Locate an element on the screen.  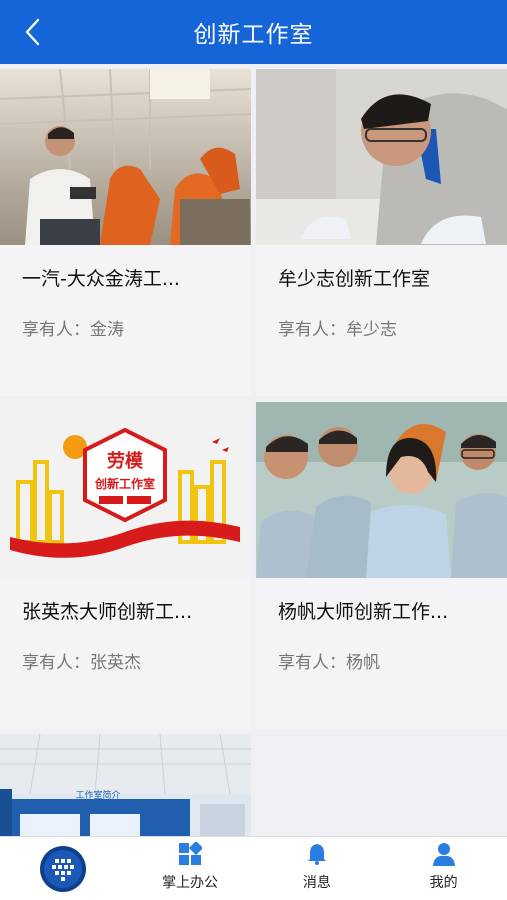
tab-label: 我的 is located at coordinates (443, 883).